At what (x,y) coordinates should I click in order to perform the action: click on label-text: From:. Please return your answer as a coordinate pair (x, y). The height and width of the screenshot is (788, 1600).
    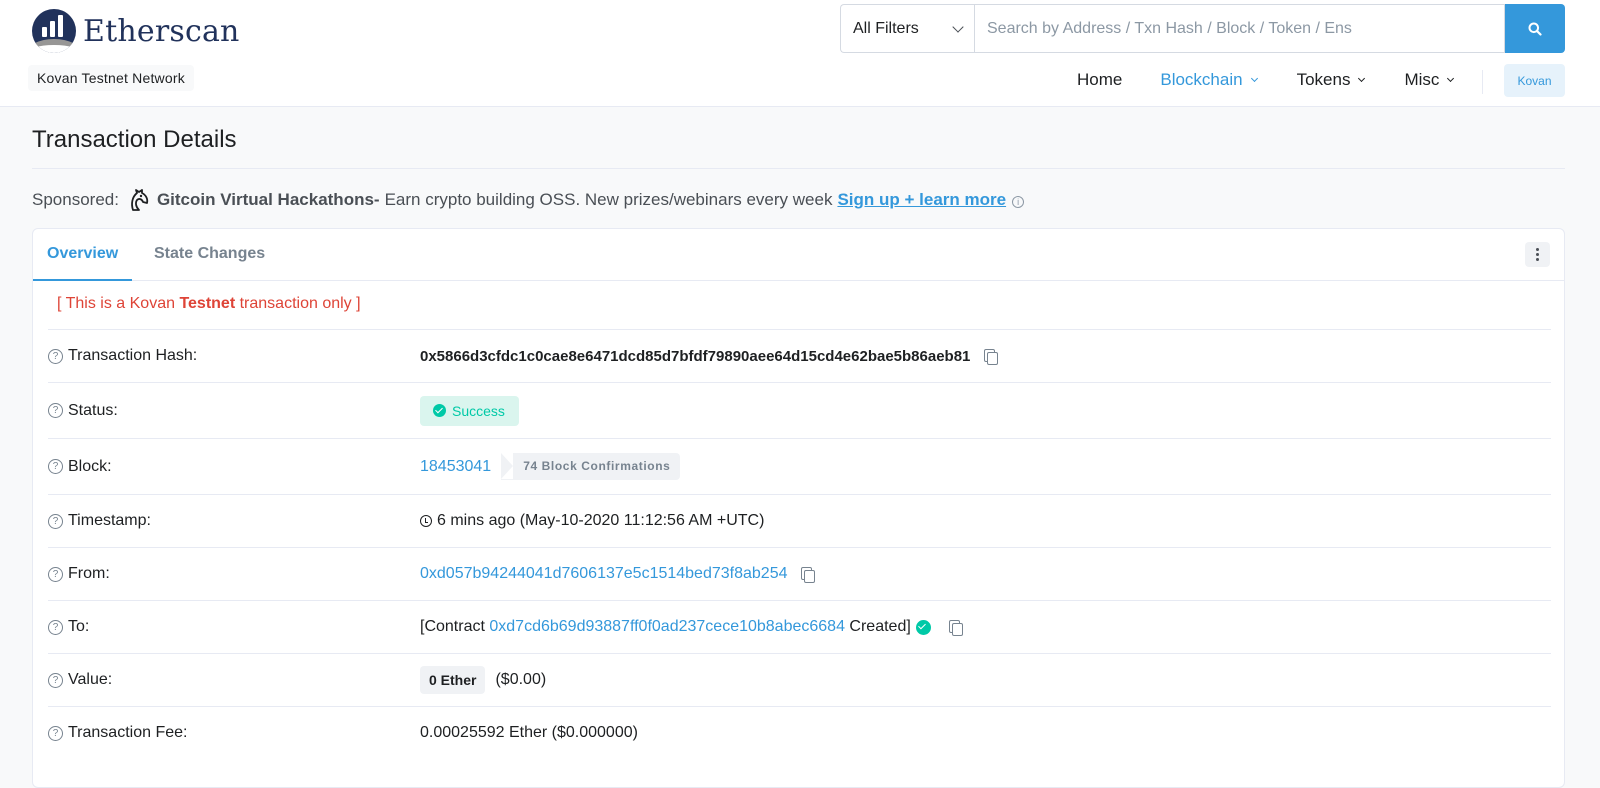
    Looking at the image, I should click on (89, 573).